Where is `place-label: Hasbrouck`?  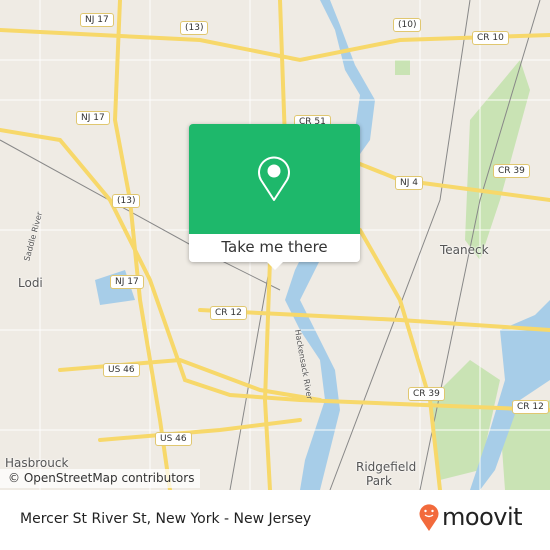
place-label: Hasbrouck is located at coordinates (37, 463).